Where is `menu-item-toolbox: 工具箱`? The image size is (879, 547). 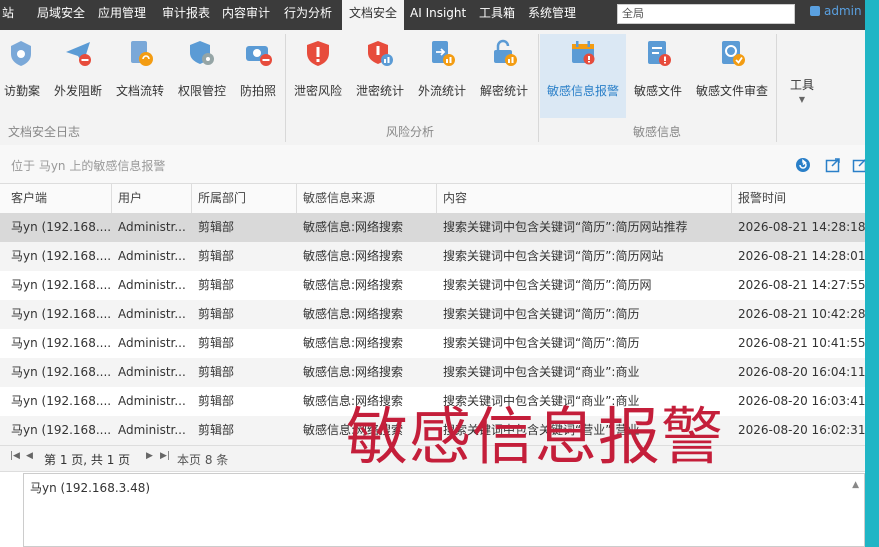
menu-item-toolbox: 工具箱 is located at coordinates (497, 15).